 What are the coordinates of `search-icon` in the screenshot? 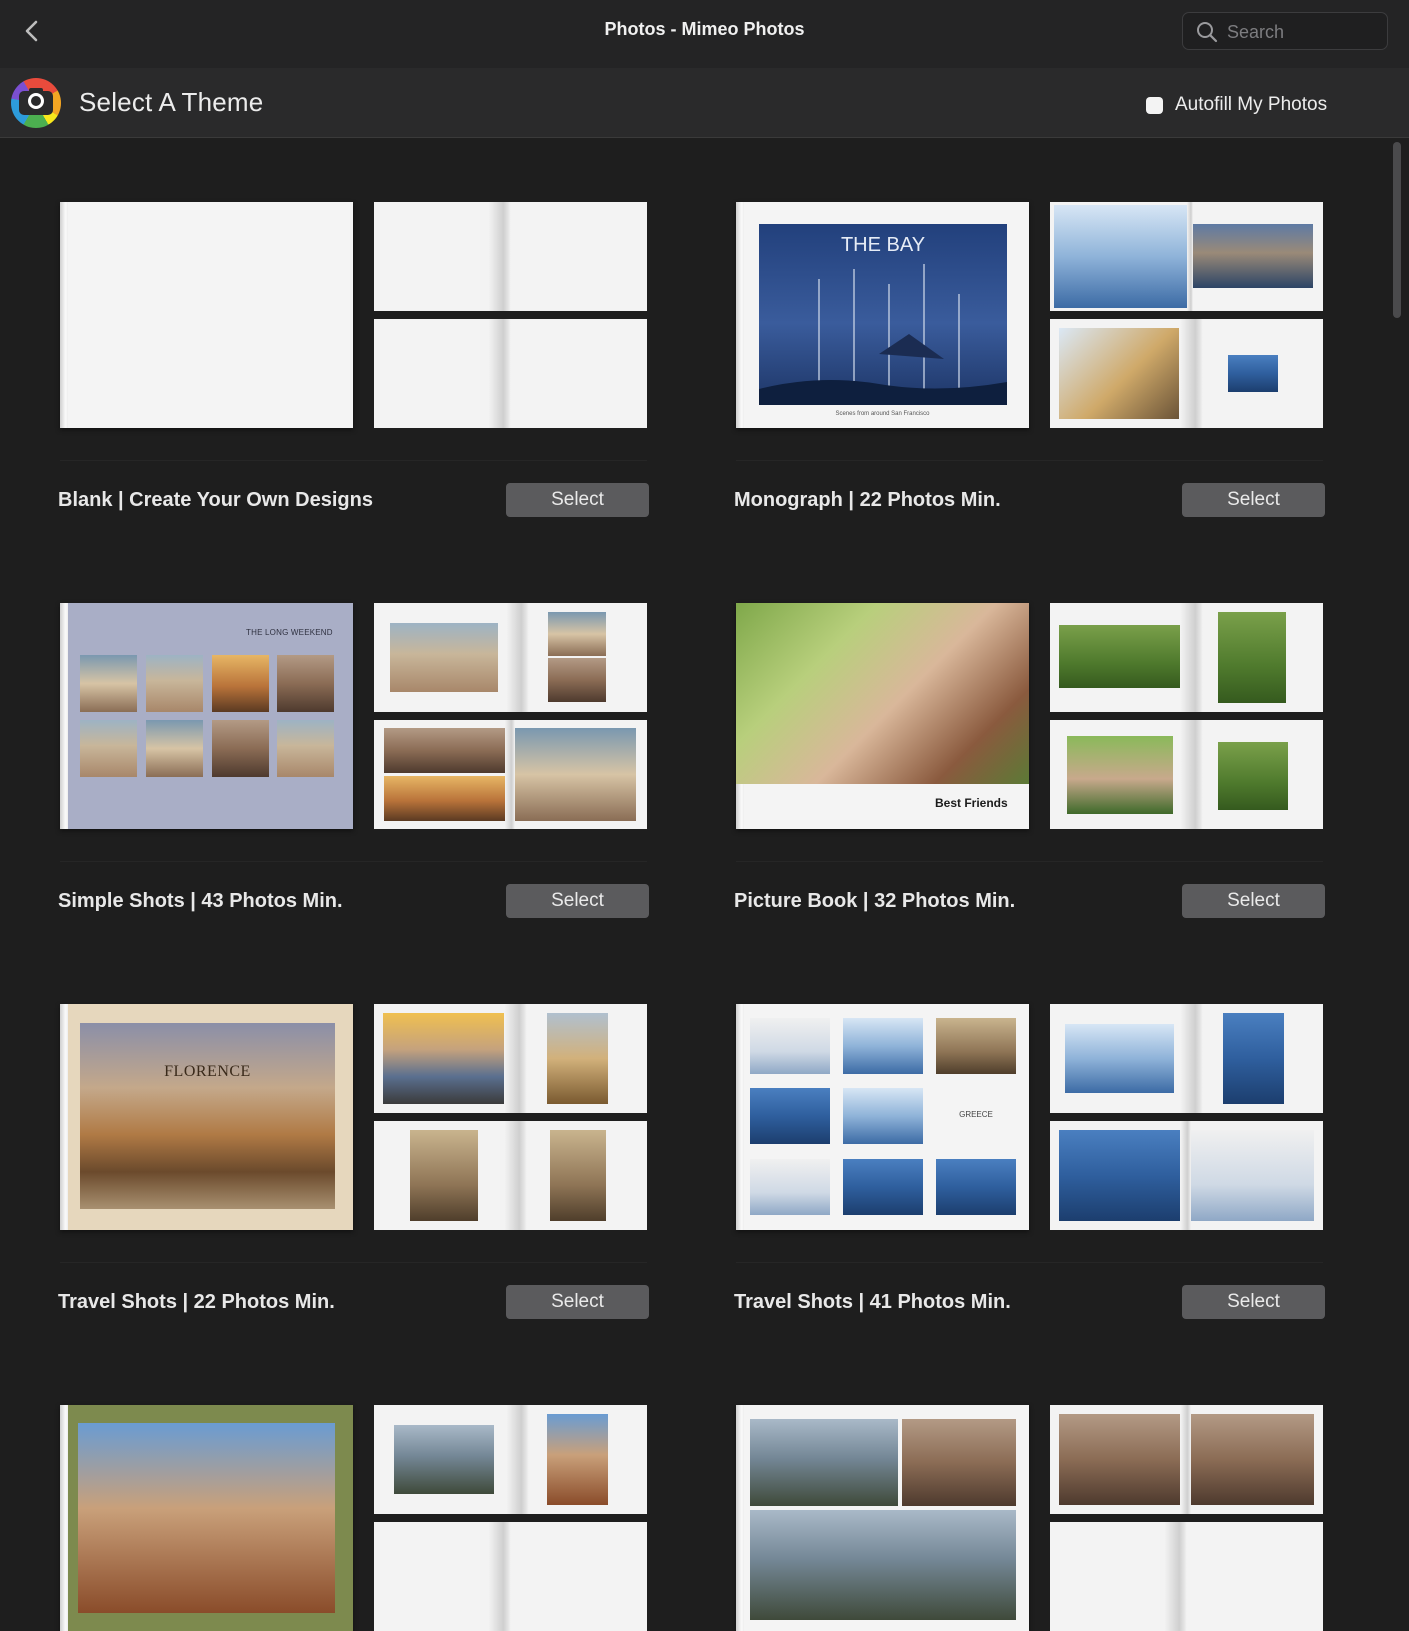 It's located at (1207, 32).